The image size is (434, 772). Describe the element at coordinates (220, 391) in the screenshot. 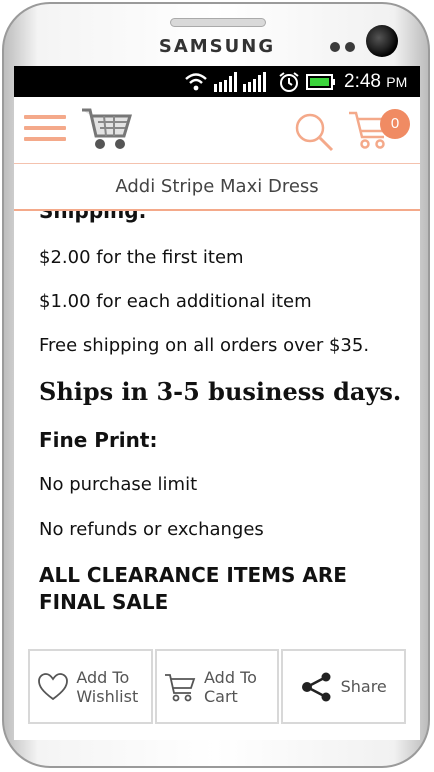

I see `ships-heading: Ships in 3-5 business days.` at that location.